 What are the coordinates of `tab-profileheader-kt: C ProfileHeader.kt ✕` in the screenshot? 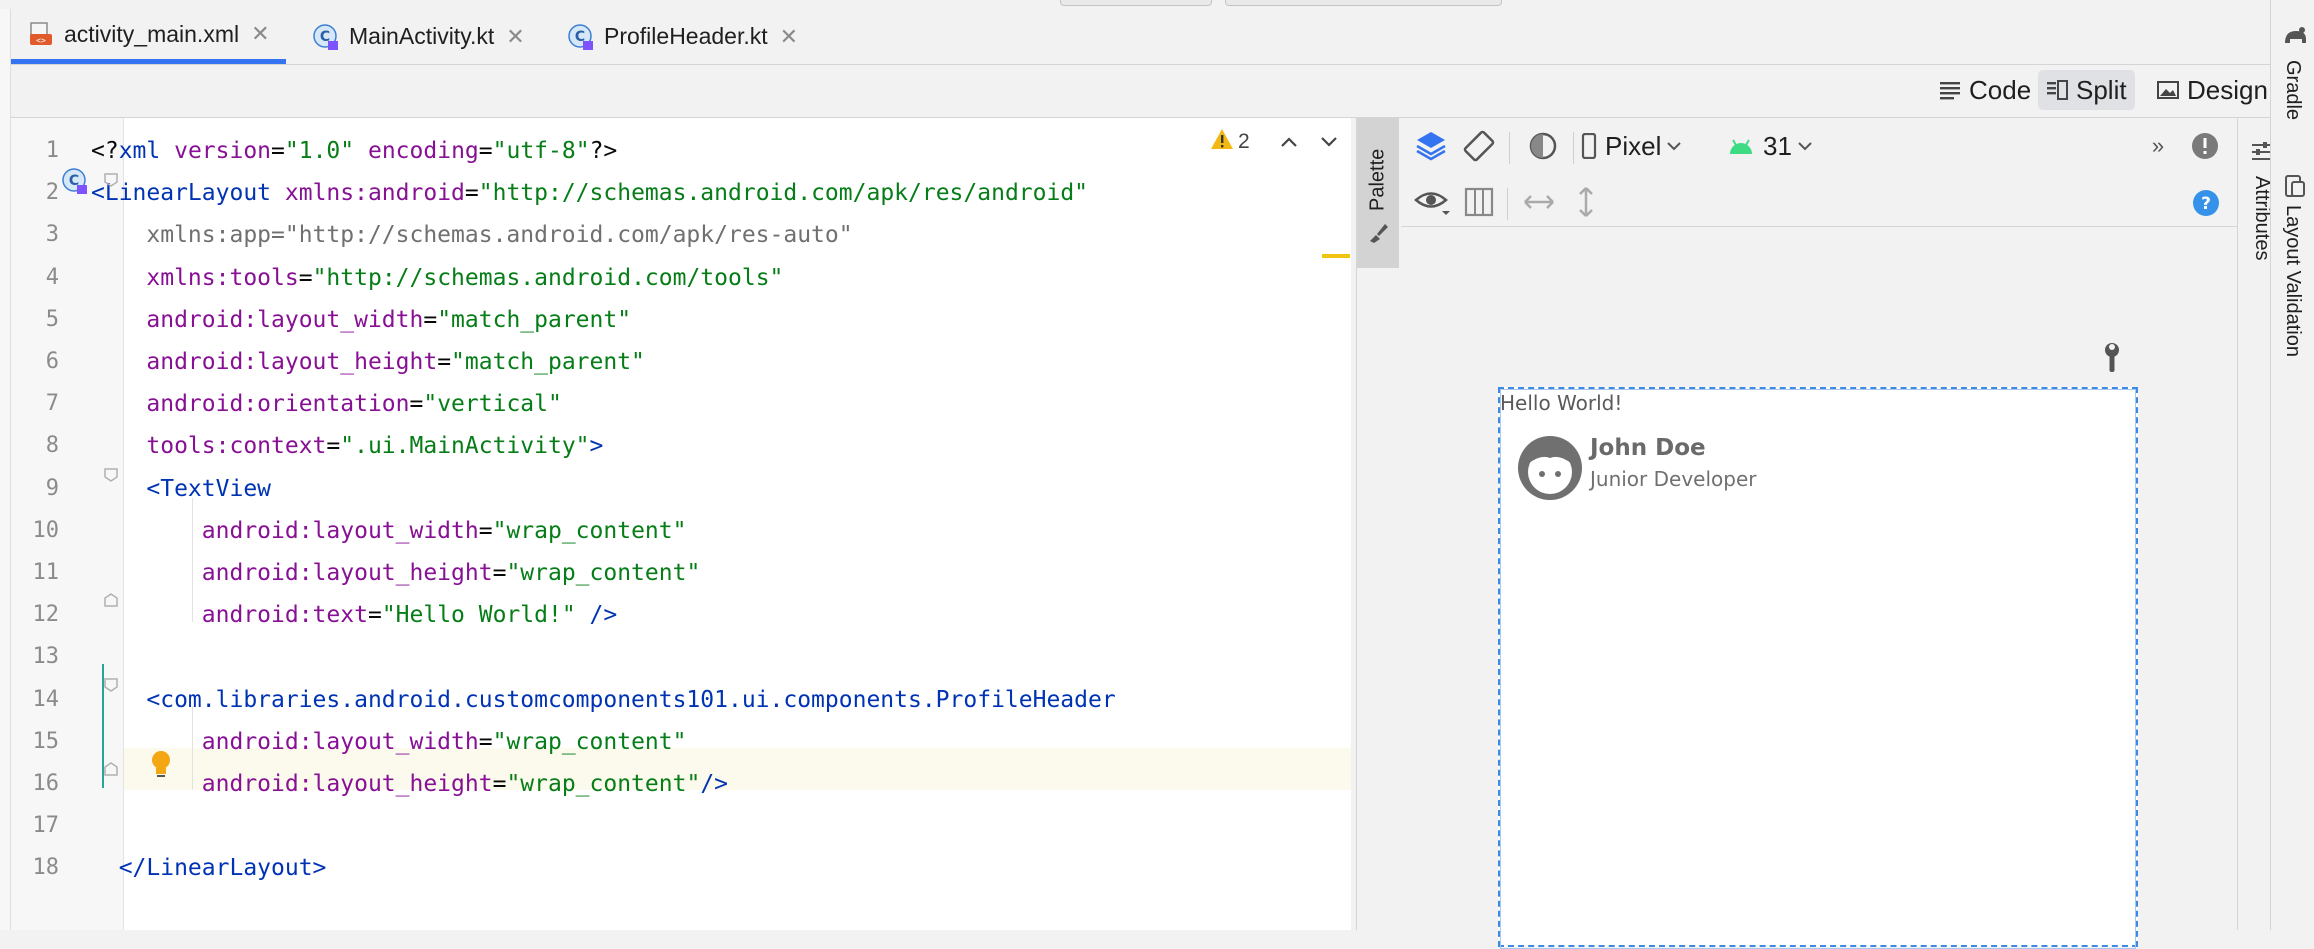 It's located at (676, 36).